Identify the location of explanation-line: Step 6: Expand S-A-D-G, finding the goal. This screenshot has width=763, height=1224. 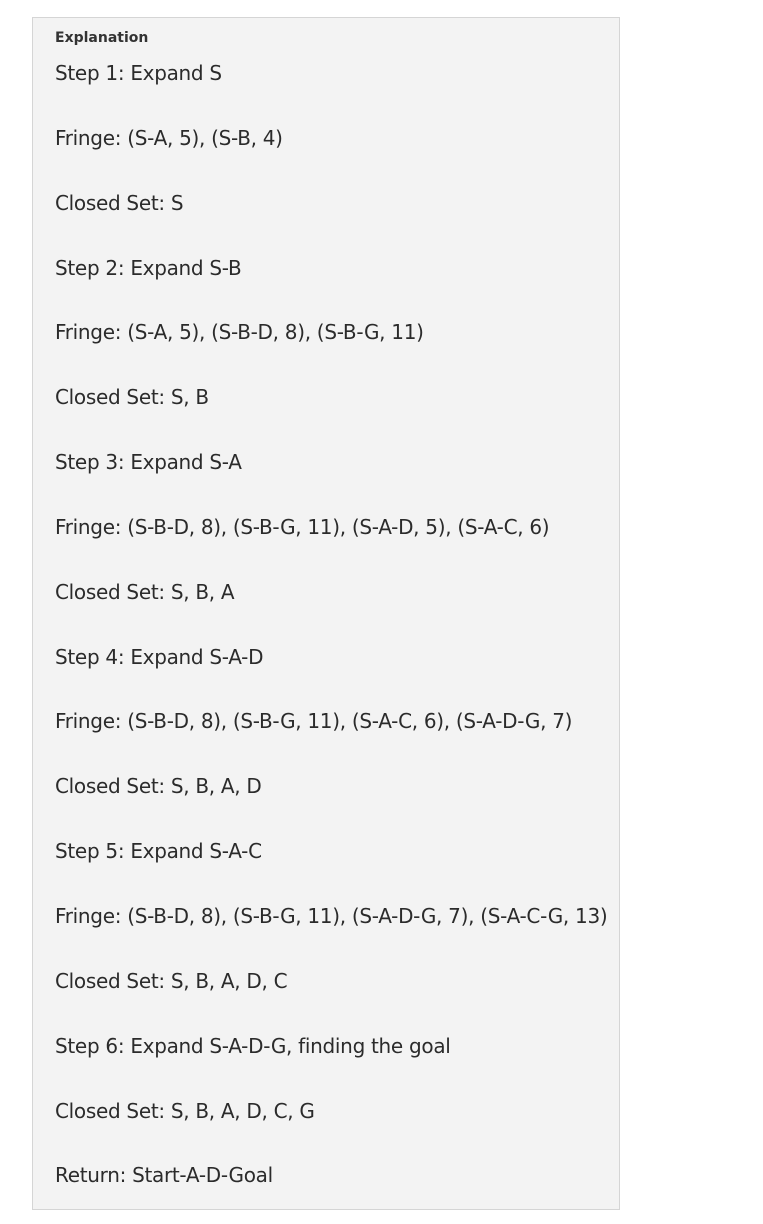
(253, 1045).